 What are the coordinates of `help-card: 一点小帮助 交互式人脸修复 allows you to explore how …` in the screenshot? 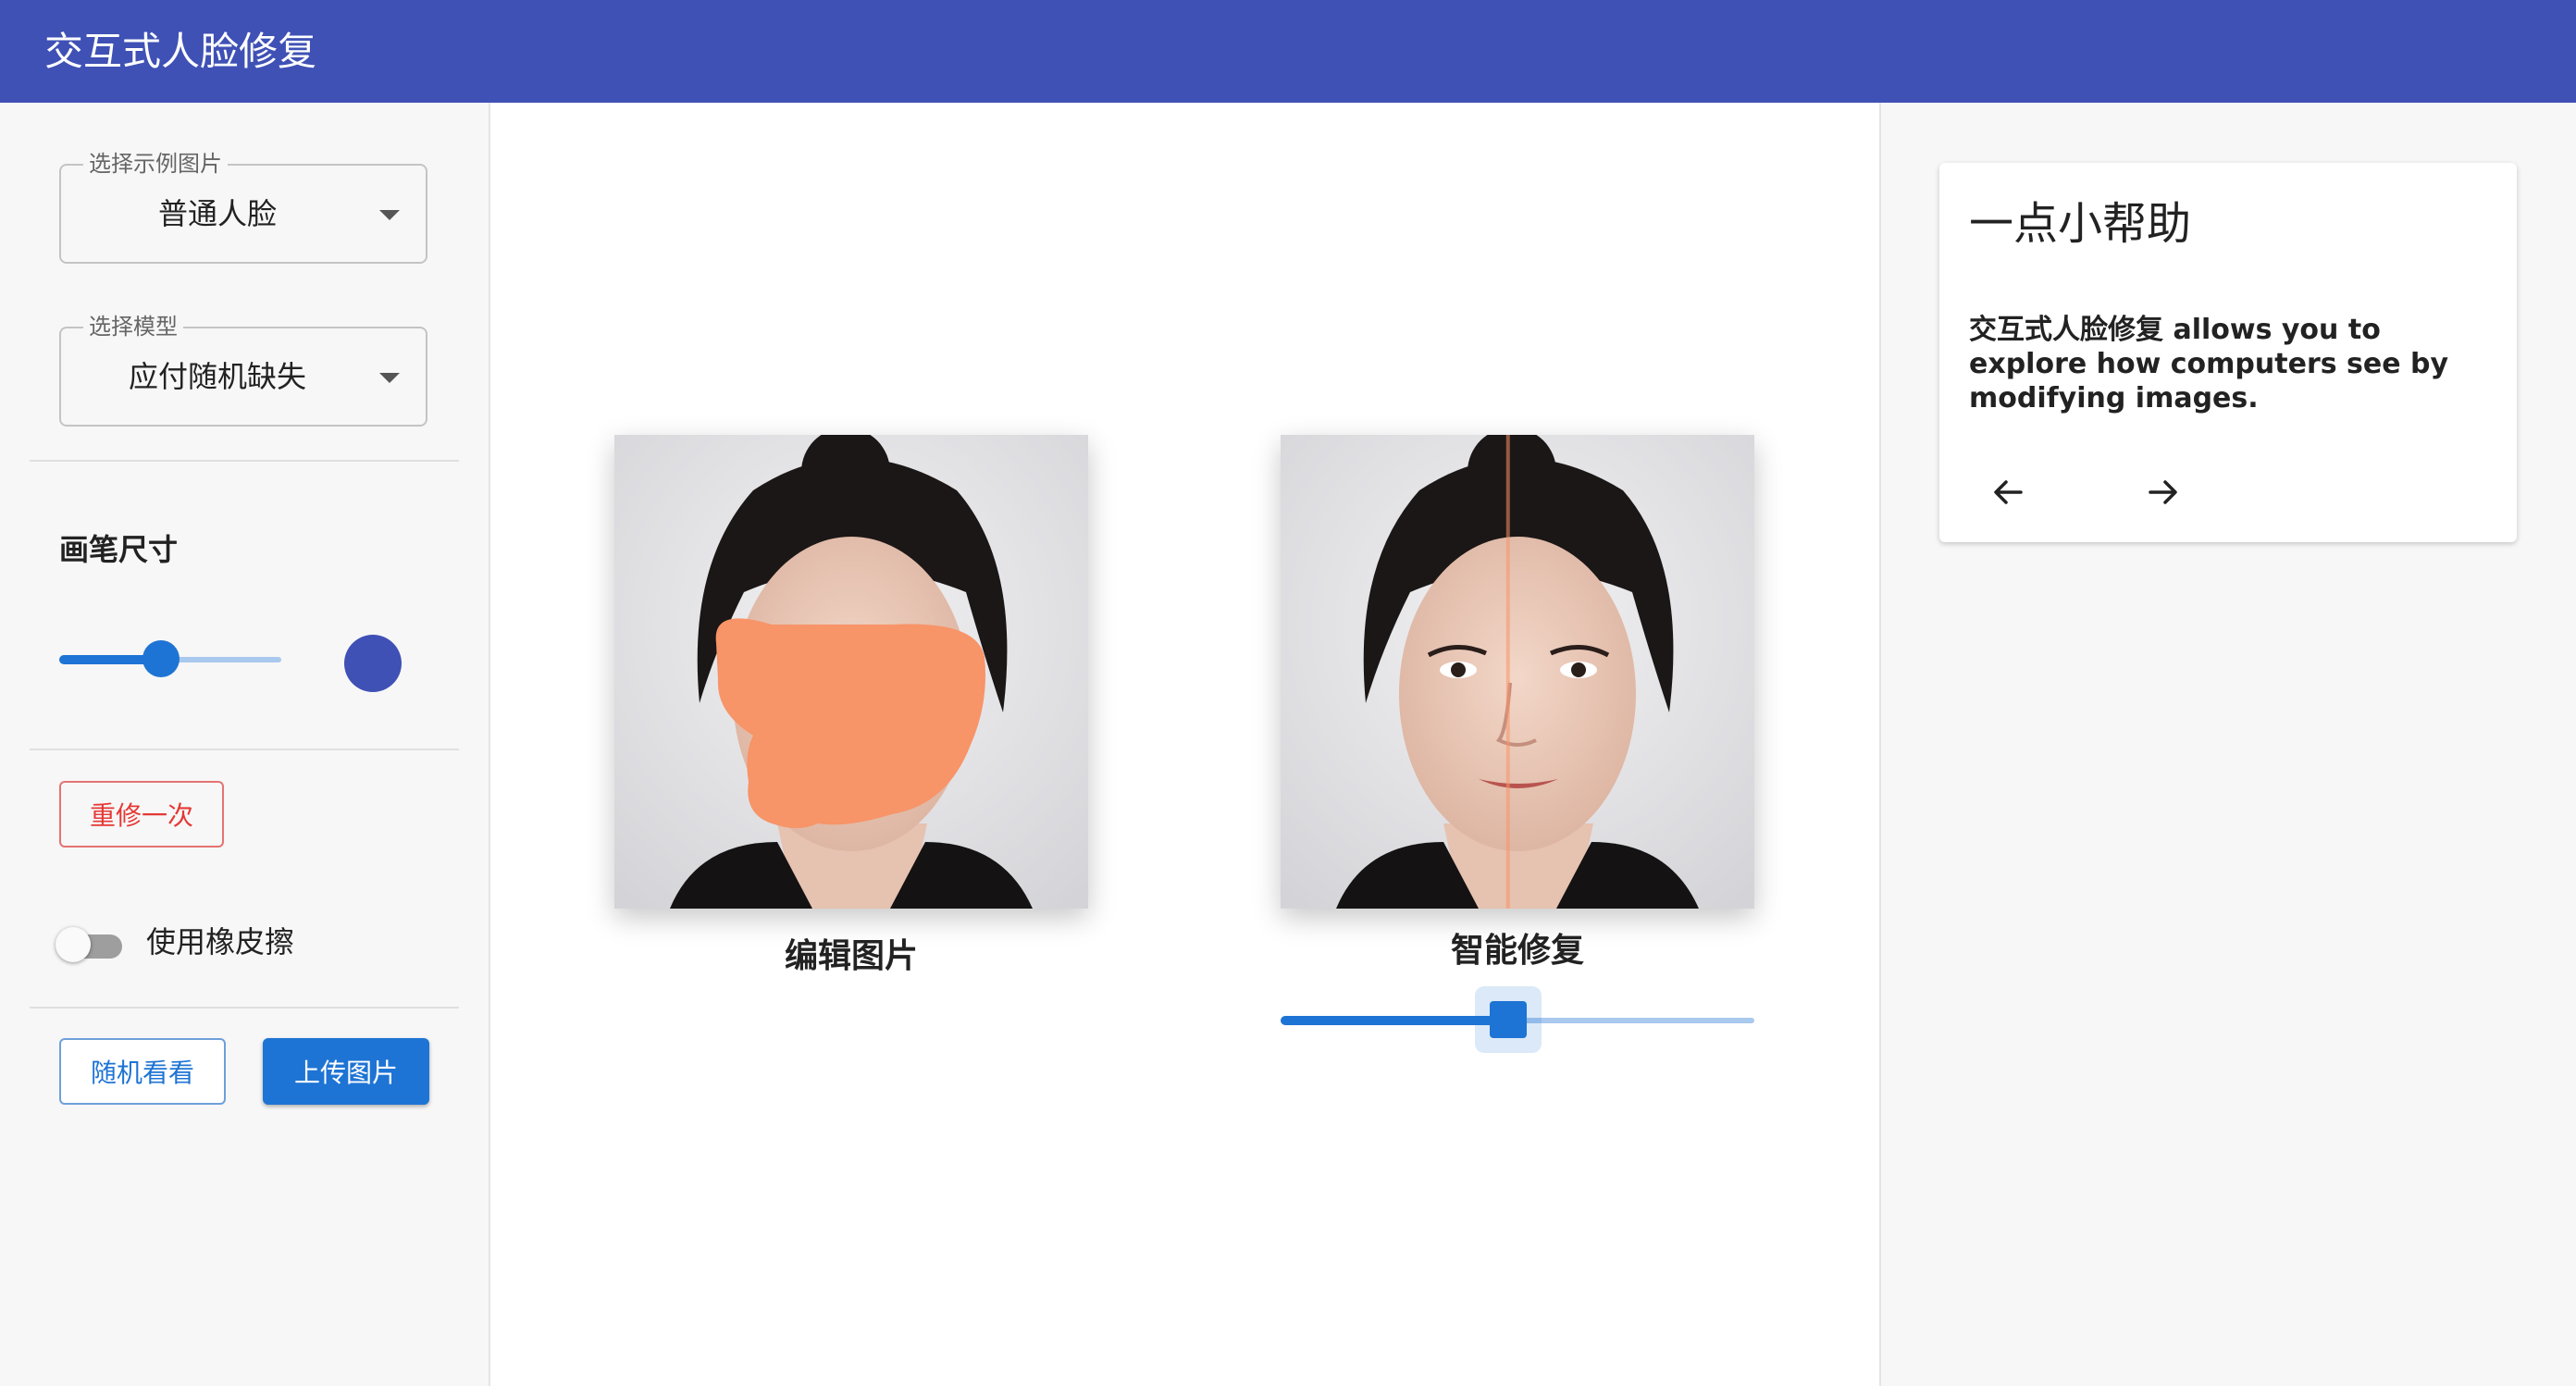 It's located at (2228, 352).